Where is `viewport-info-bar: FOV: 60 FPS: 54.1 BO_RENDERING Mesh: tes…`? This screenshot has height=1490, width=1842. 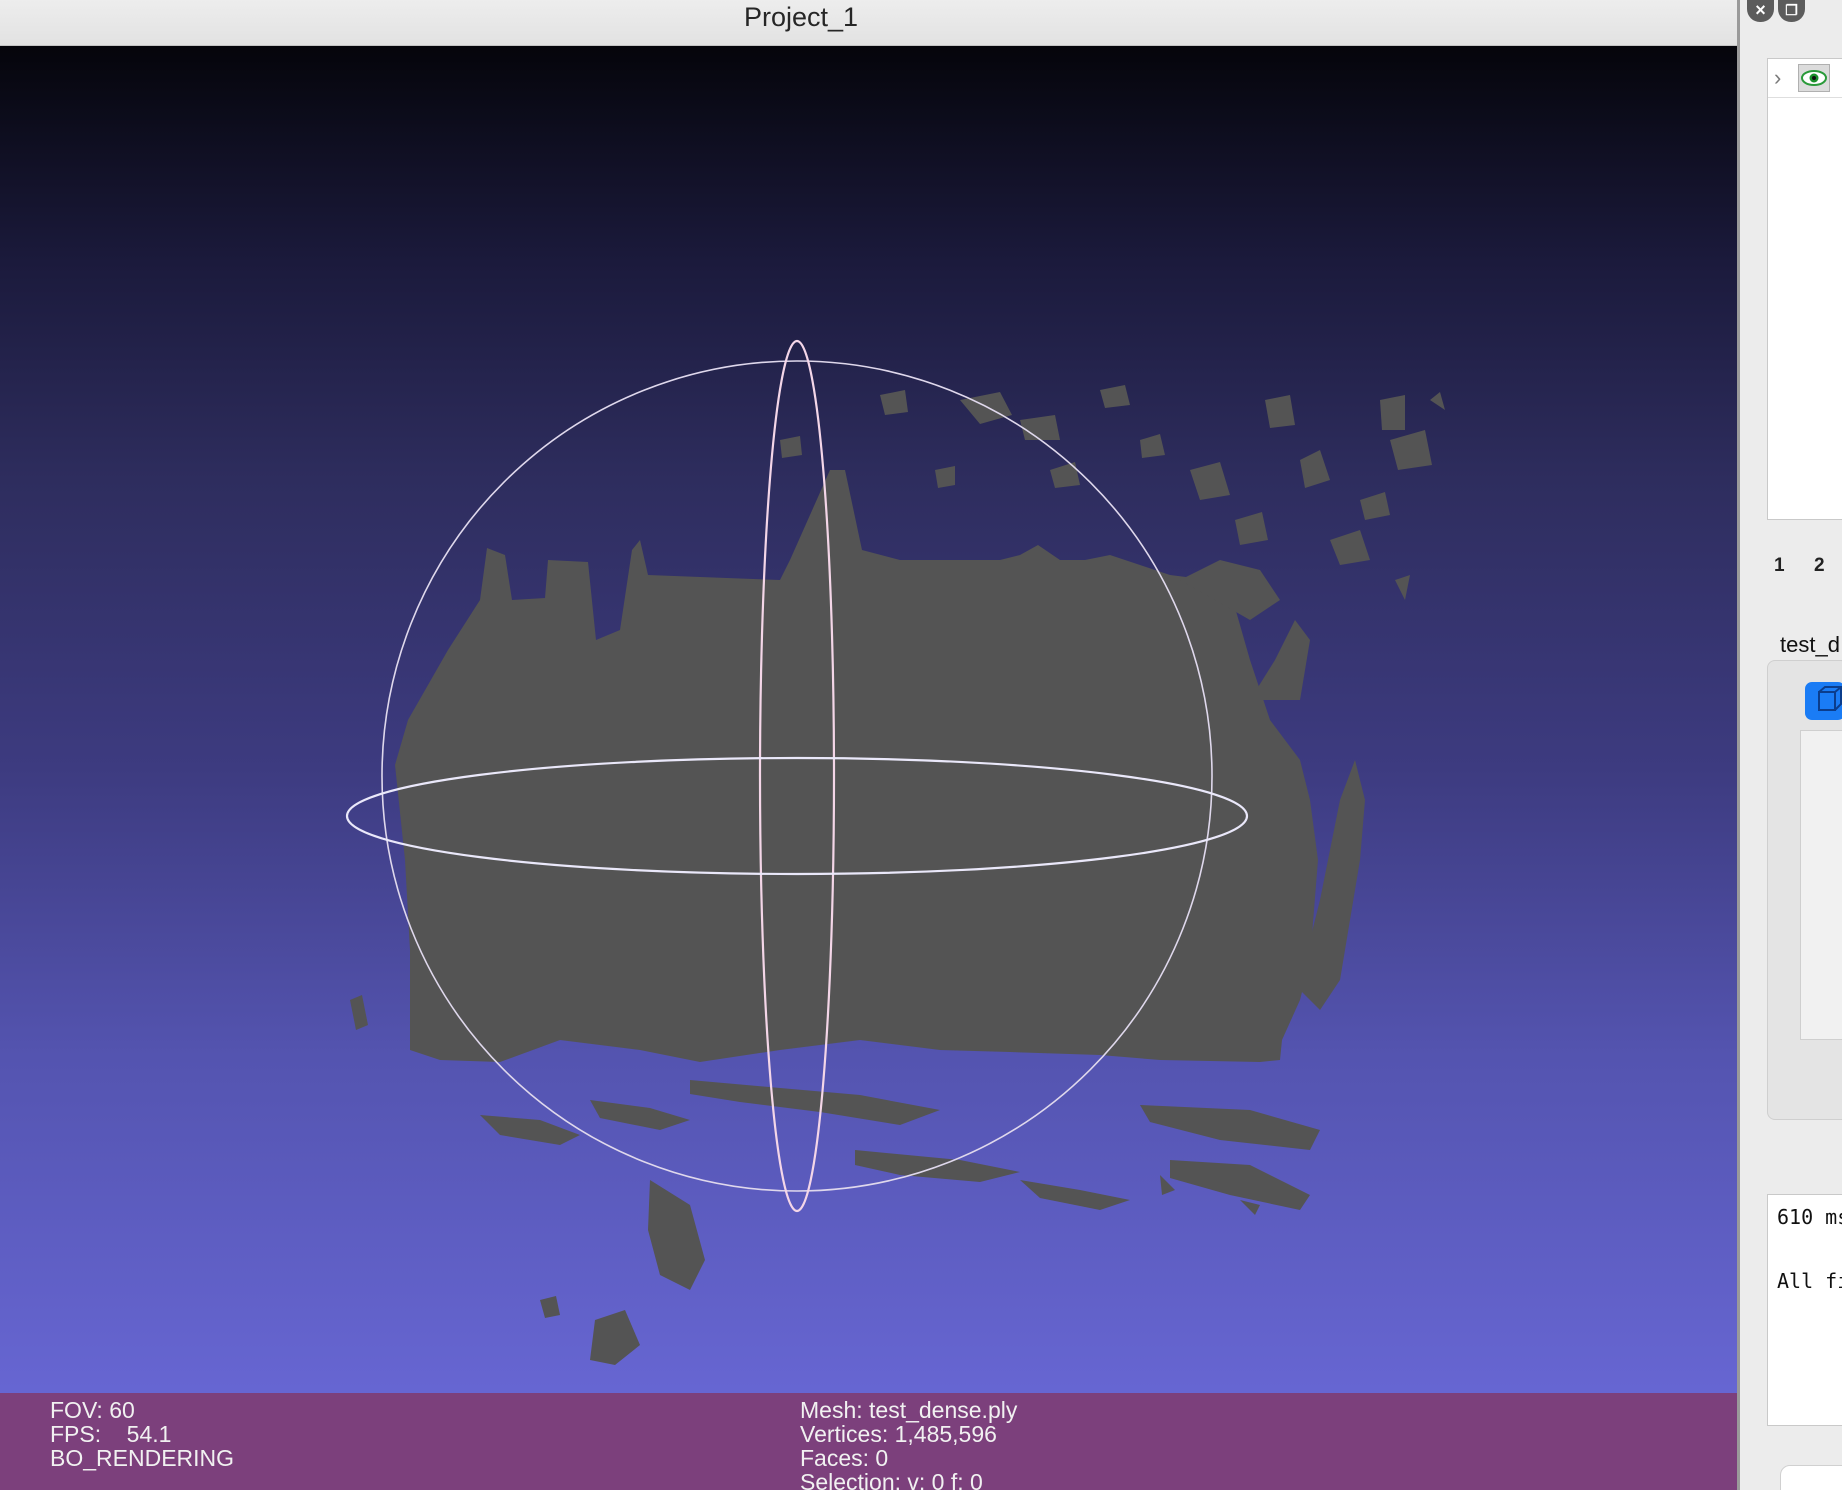 viewport-info-bar: FOV: 60 FPS: 54.1 BO_RENDERING Mesh: tes… is located at coordinates (868, 1441).